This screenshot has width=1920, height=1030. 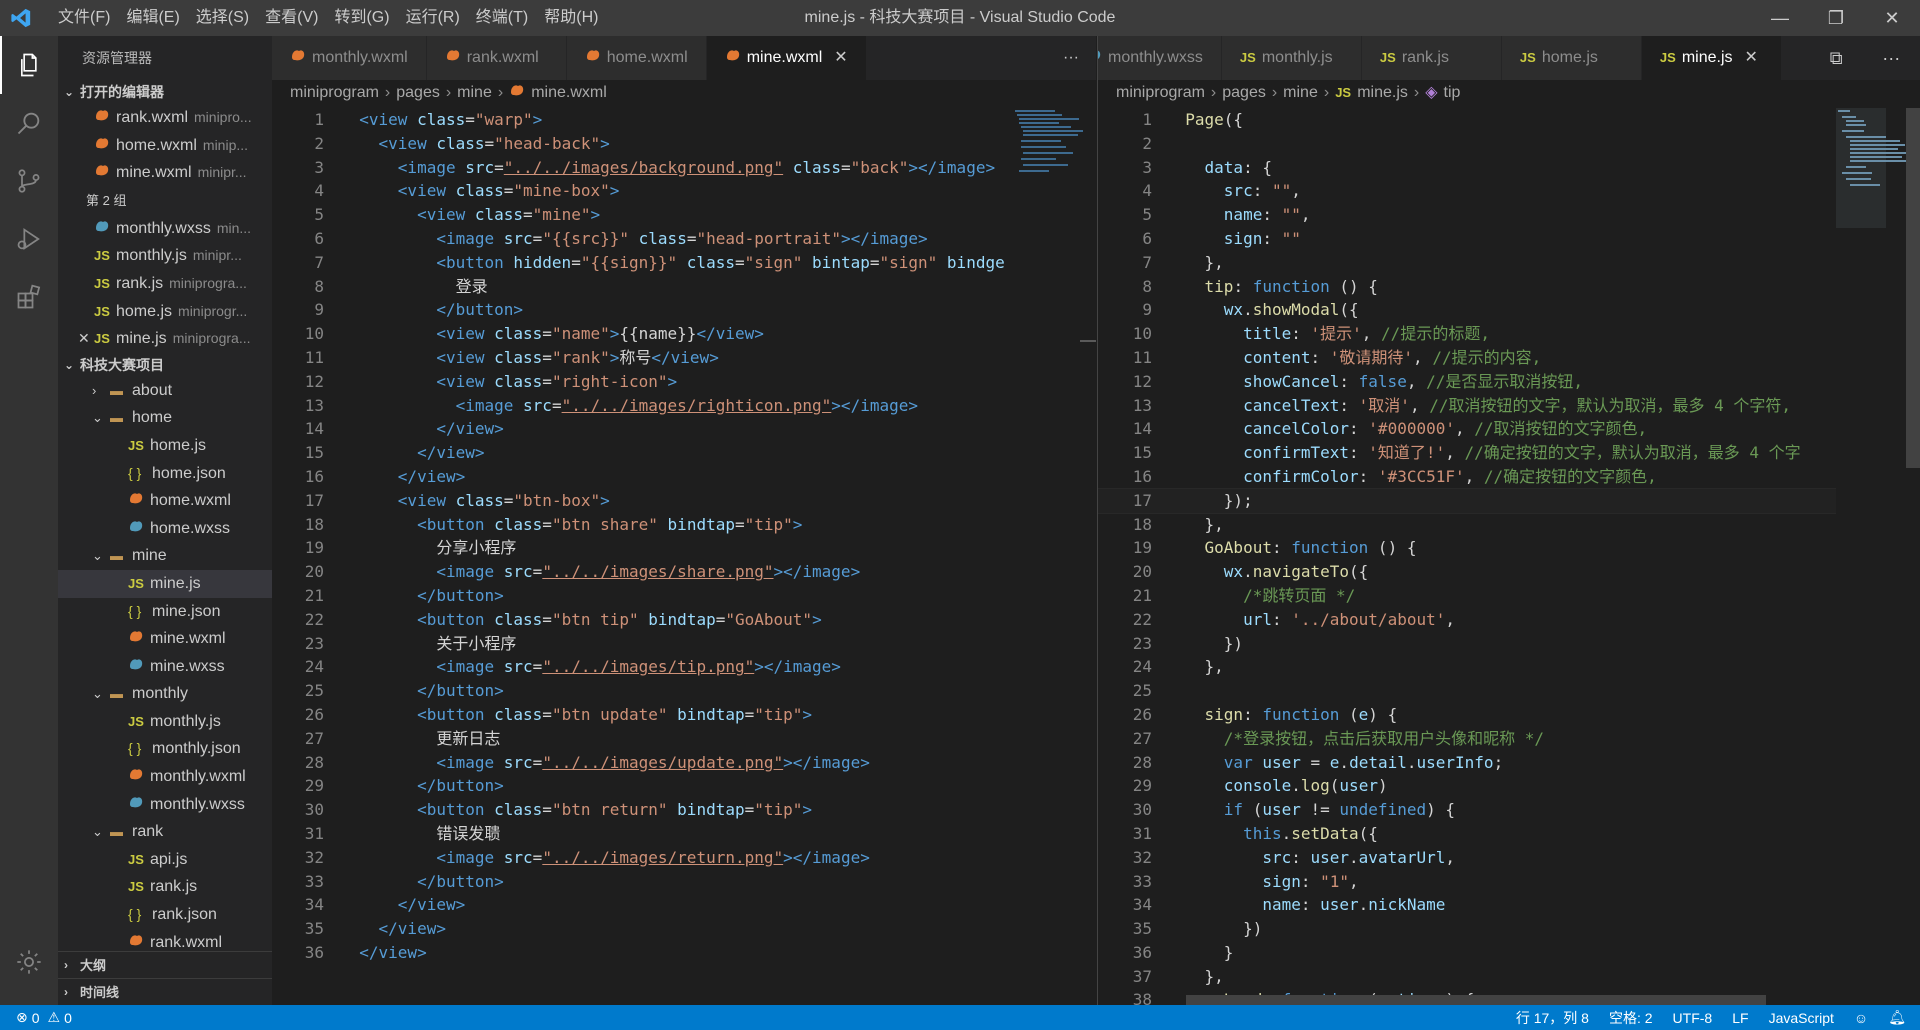 I want to click on timeline-section: › 时间线, so click(x=165, y=991).